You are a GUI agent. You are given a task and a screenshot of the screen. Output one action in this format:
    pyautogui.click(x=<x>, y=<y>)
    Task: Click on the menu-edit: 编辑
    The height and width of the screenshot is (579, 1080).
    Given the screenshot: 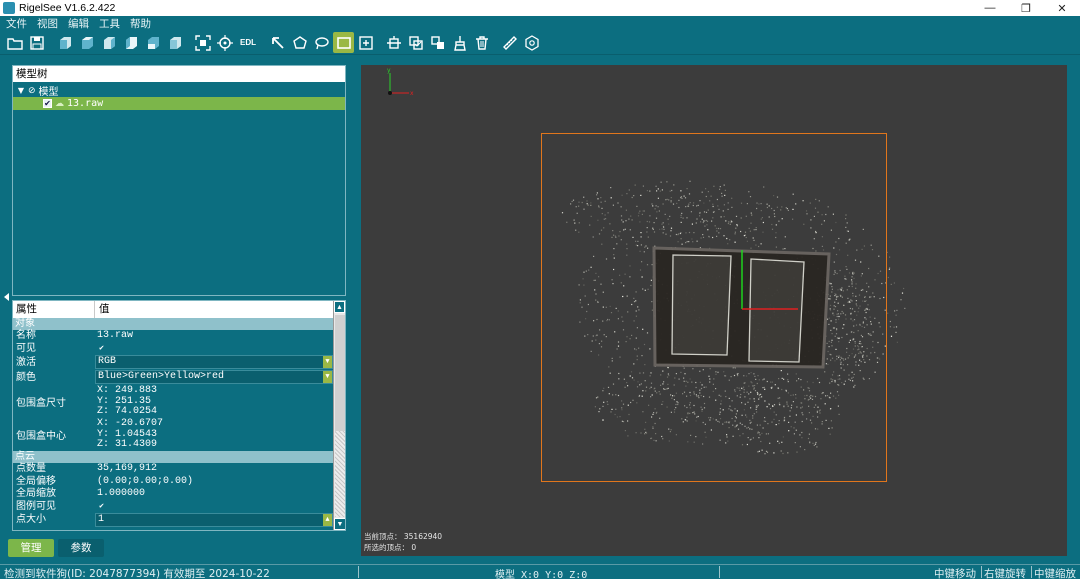 What is the action you would take?
    pyautogui.click(x=78, y=23)
    